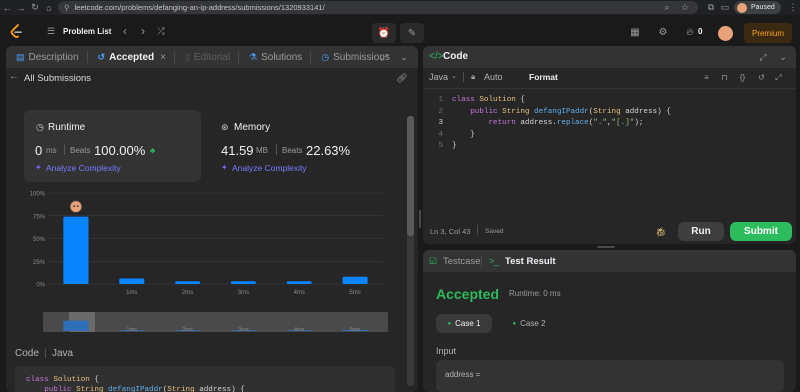 The height and width of the screenshot is (392, 800). I want to click on home-icon: ⌂, so click(49, 7).